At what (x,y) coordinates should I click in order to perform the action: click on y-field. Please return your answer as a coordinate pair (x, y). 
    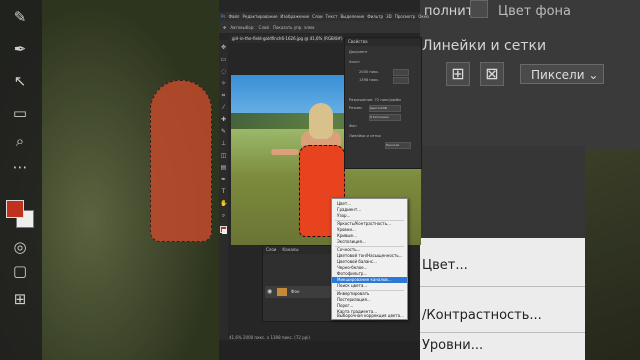
    Looking at the image, I should click on (401, 80).